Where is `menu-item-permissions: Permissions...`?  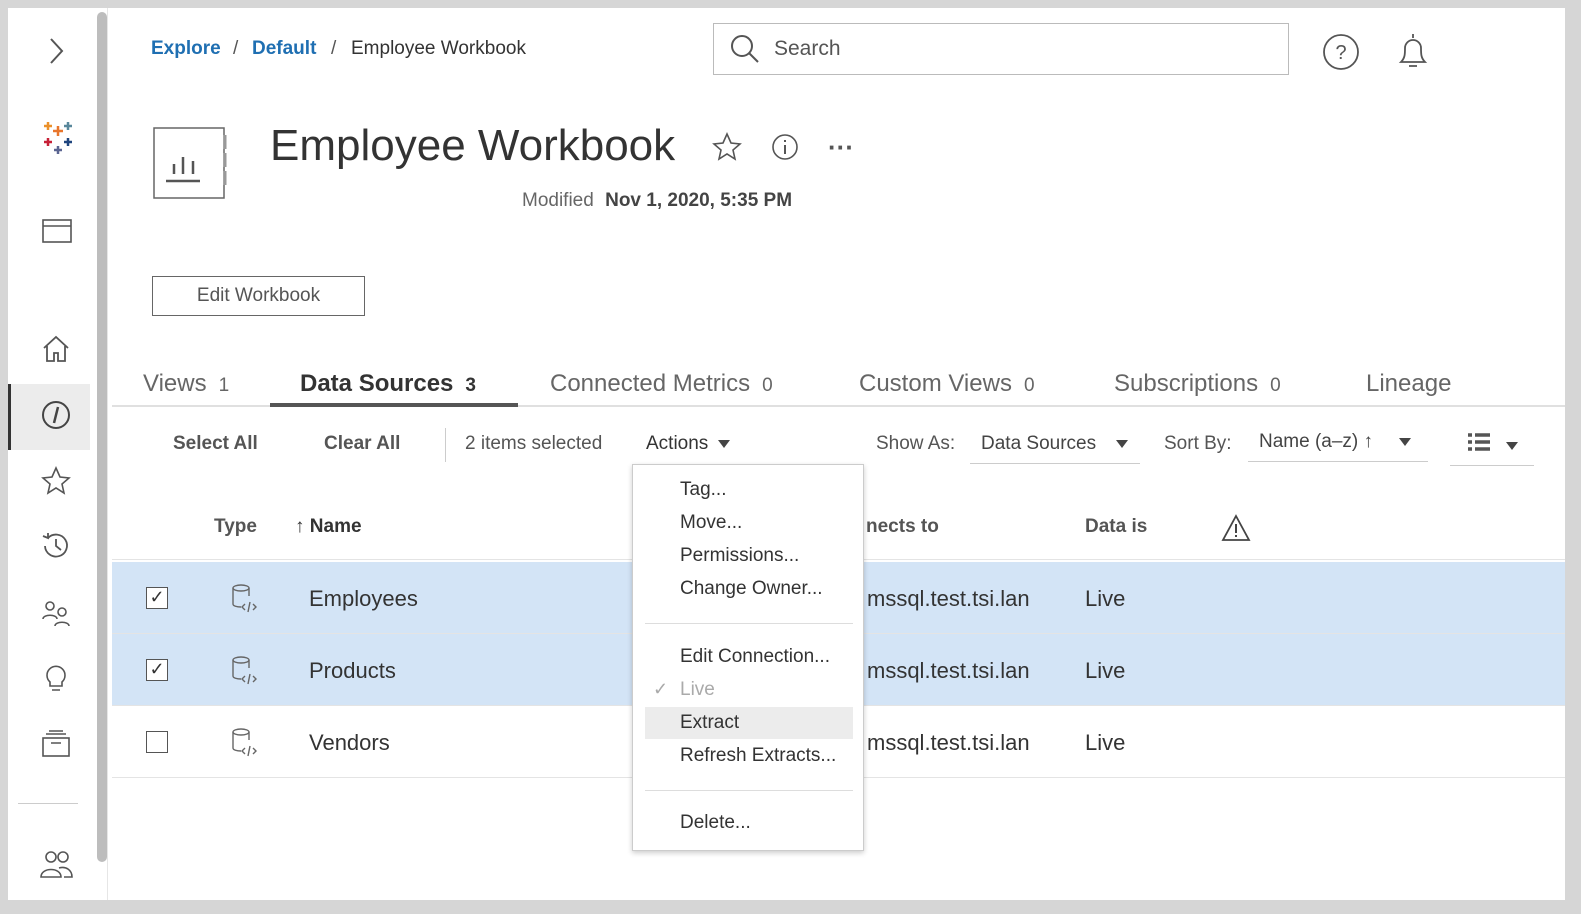 menu-item-permissions: Permissions... is located at coordinates (749, 556).